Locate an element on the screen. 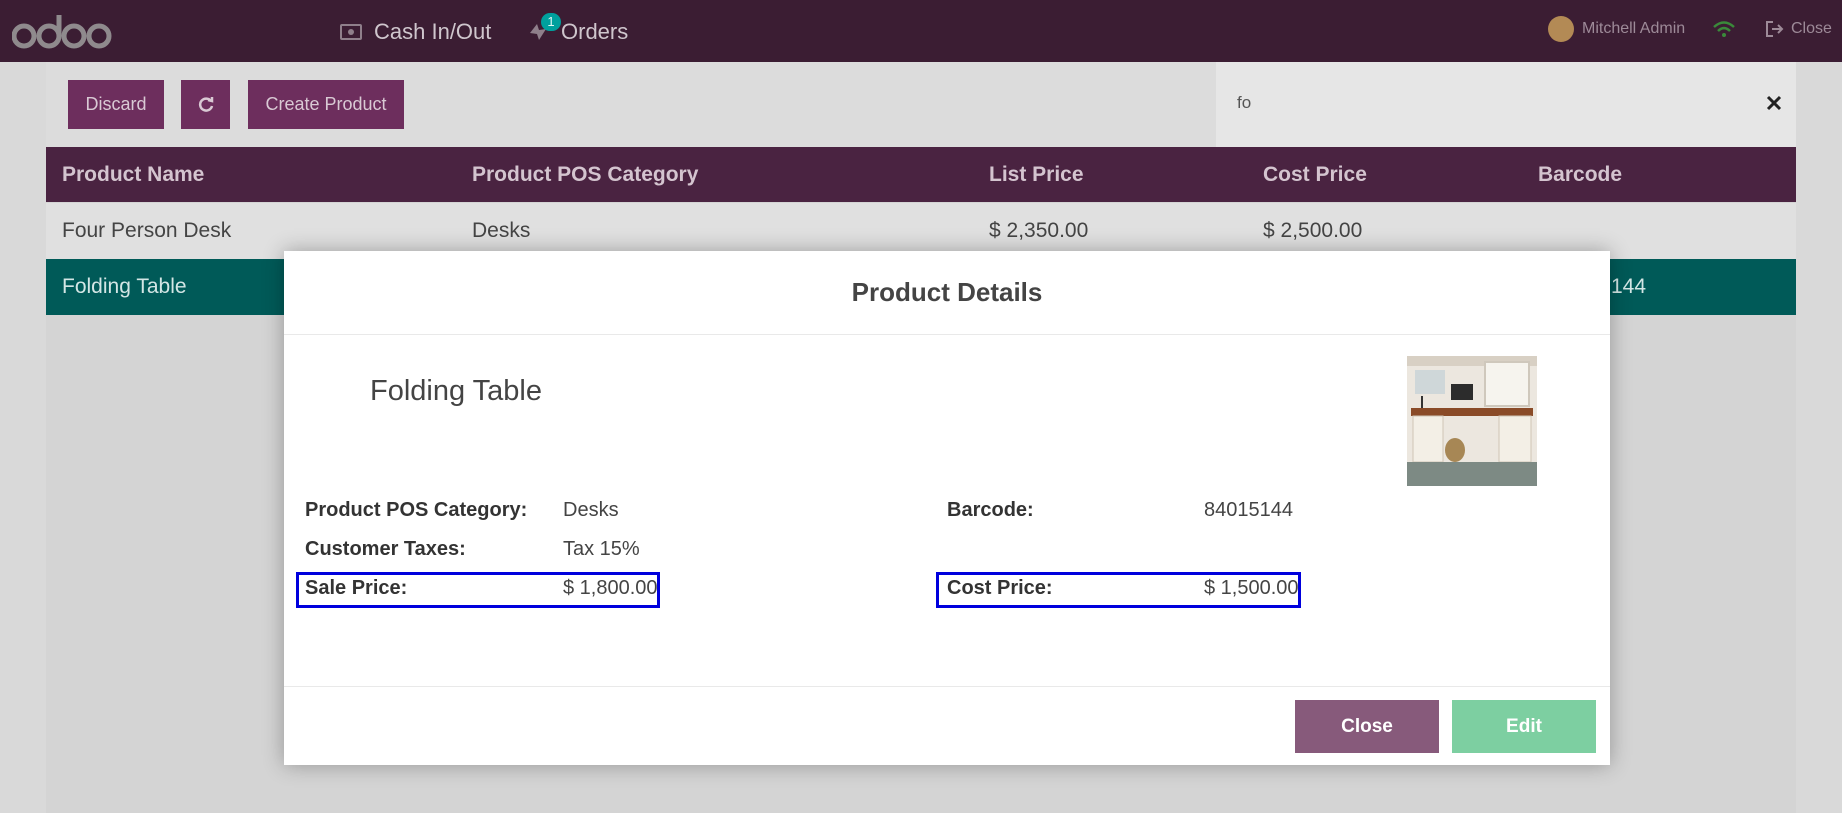  product-name-cell: Folding Table is located at coordinates (124, 286).